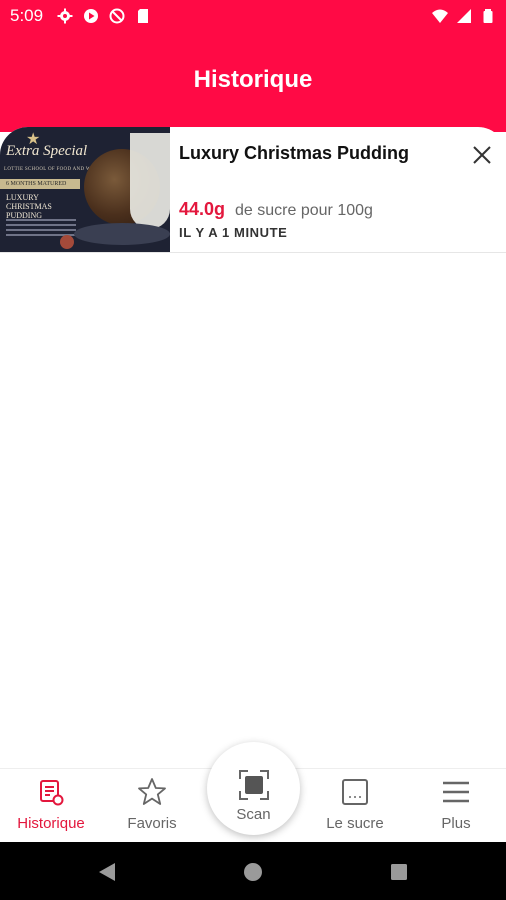 This screenshot has height=900, width=506. I want to click on status-icons-left, so click(104, 16).